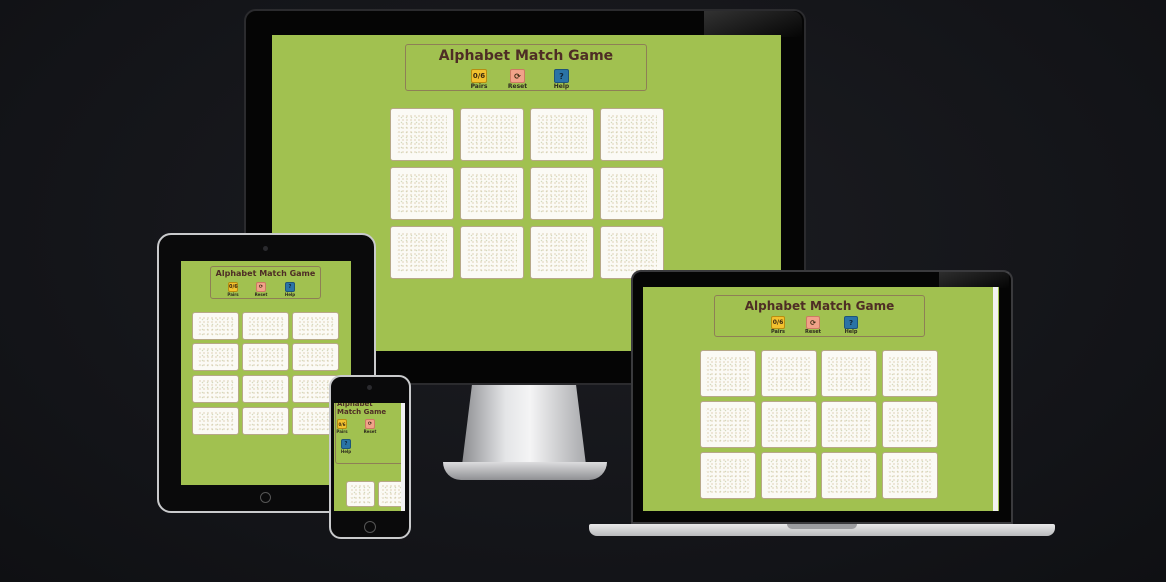 This screenshot has width=1166, height=582. I want to click on monitor-base, so click(525, 471).